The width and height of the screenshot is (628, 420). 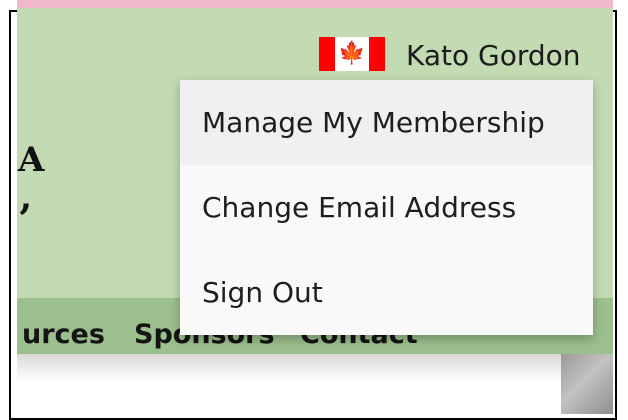 What do you see at coordinates (386, 122) in the screenshot?
I see `menu-item-manage-membership: Manage My Membership` at bounding box center [386, 122].